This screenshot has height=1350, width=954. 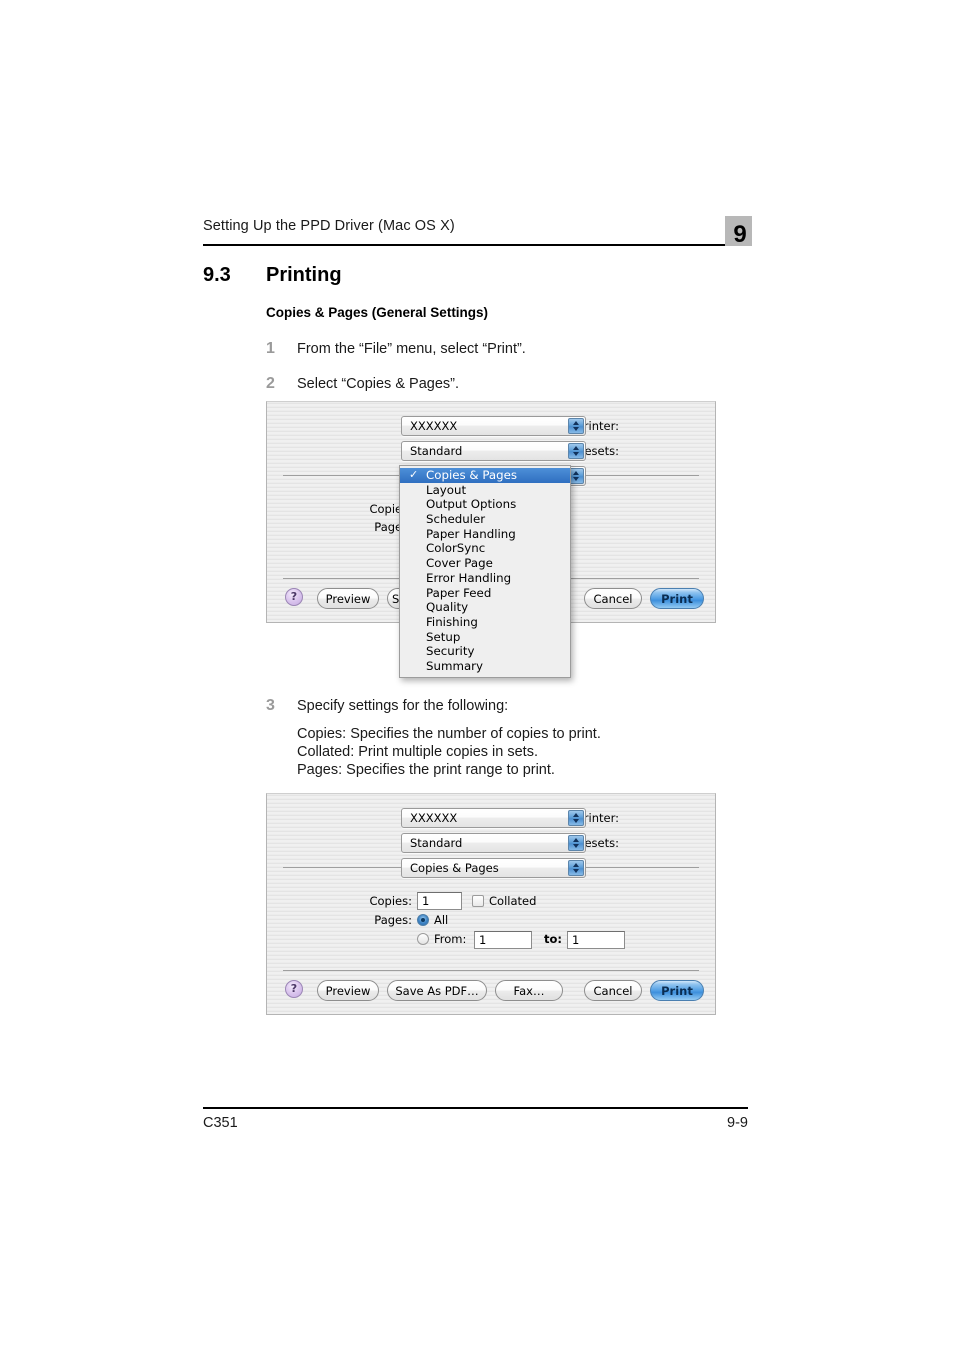 I want to click on pages-all-label: All, so click(x=441, y=920).